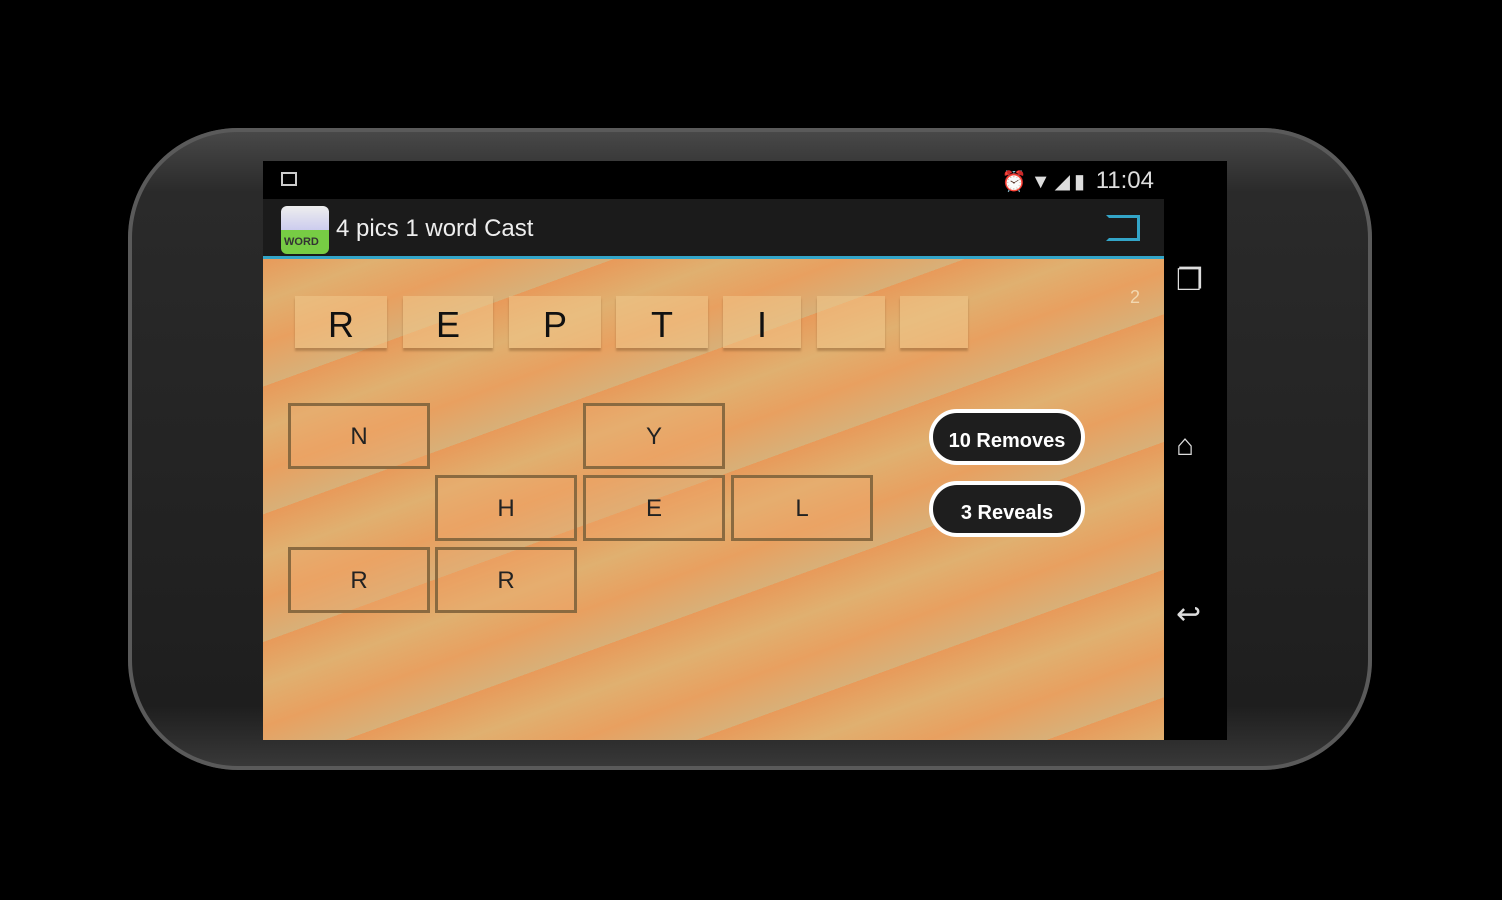 Image resolution: width=1502 pixels, height=900 pixels. What do you see at coordinates (341, 322) in the screenshot?
I see `answer-slot: R` at bounding box center [341, 322].